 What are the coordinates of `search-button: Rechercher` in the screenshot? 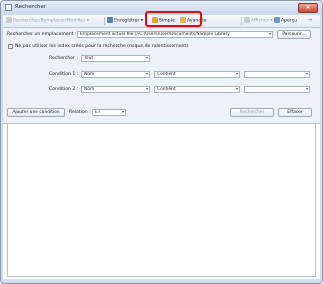 It's located at (252, 112).